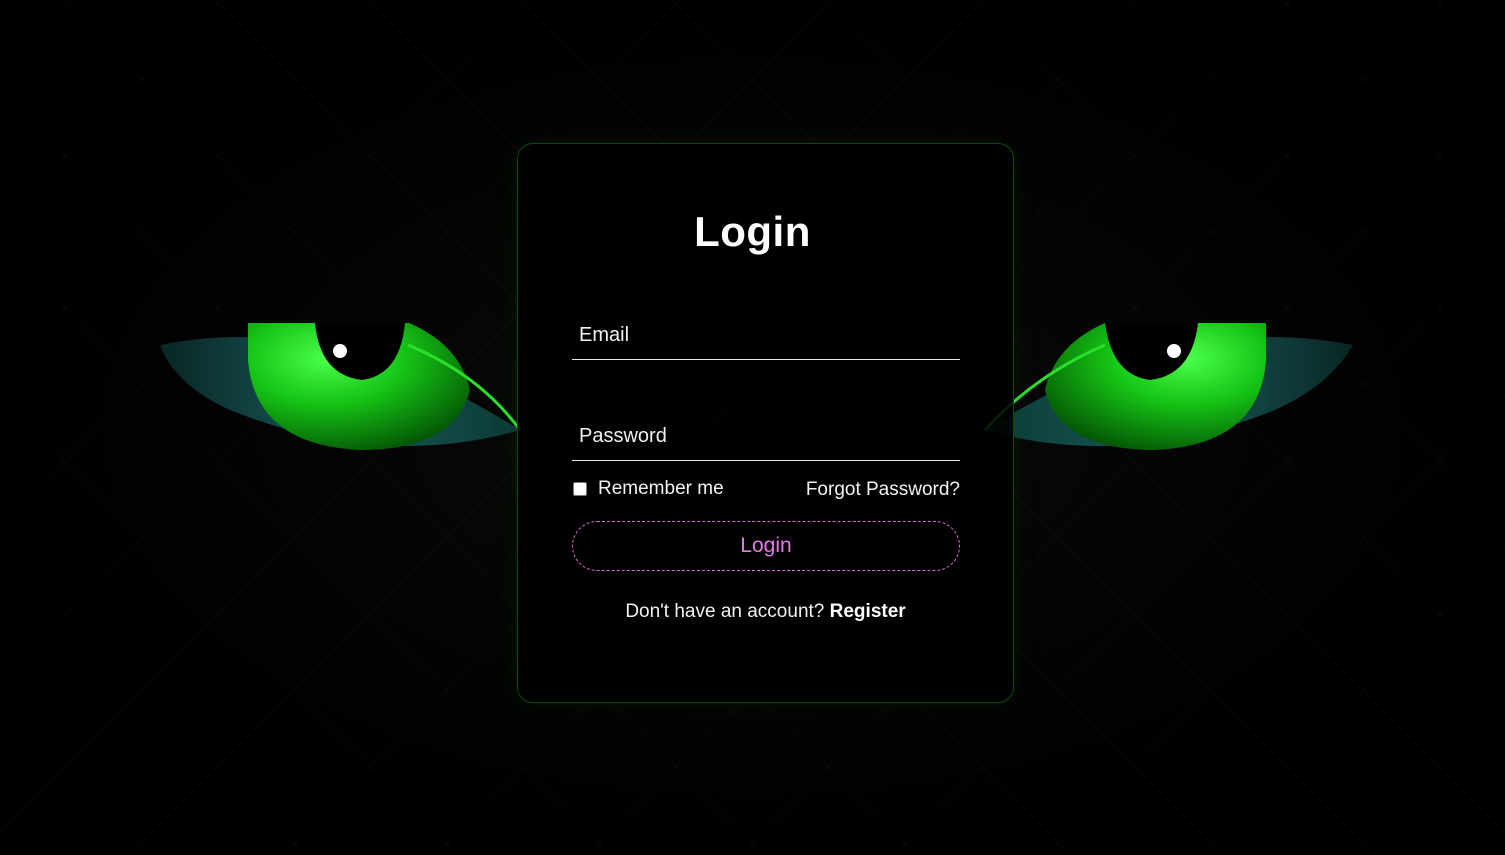 This screenshot has height=855, width=1505. I want to click on forgot-password-link: Forgot Password?, so click(879, 490).